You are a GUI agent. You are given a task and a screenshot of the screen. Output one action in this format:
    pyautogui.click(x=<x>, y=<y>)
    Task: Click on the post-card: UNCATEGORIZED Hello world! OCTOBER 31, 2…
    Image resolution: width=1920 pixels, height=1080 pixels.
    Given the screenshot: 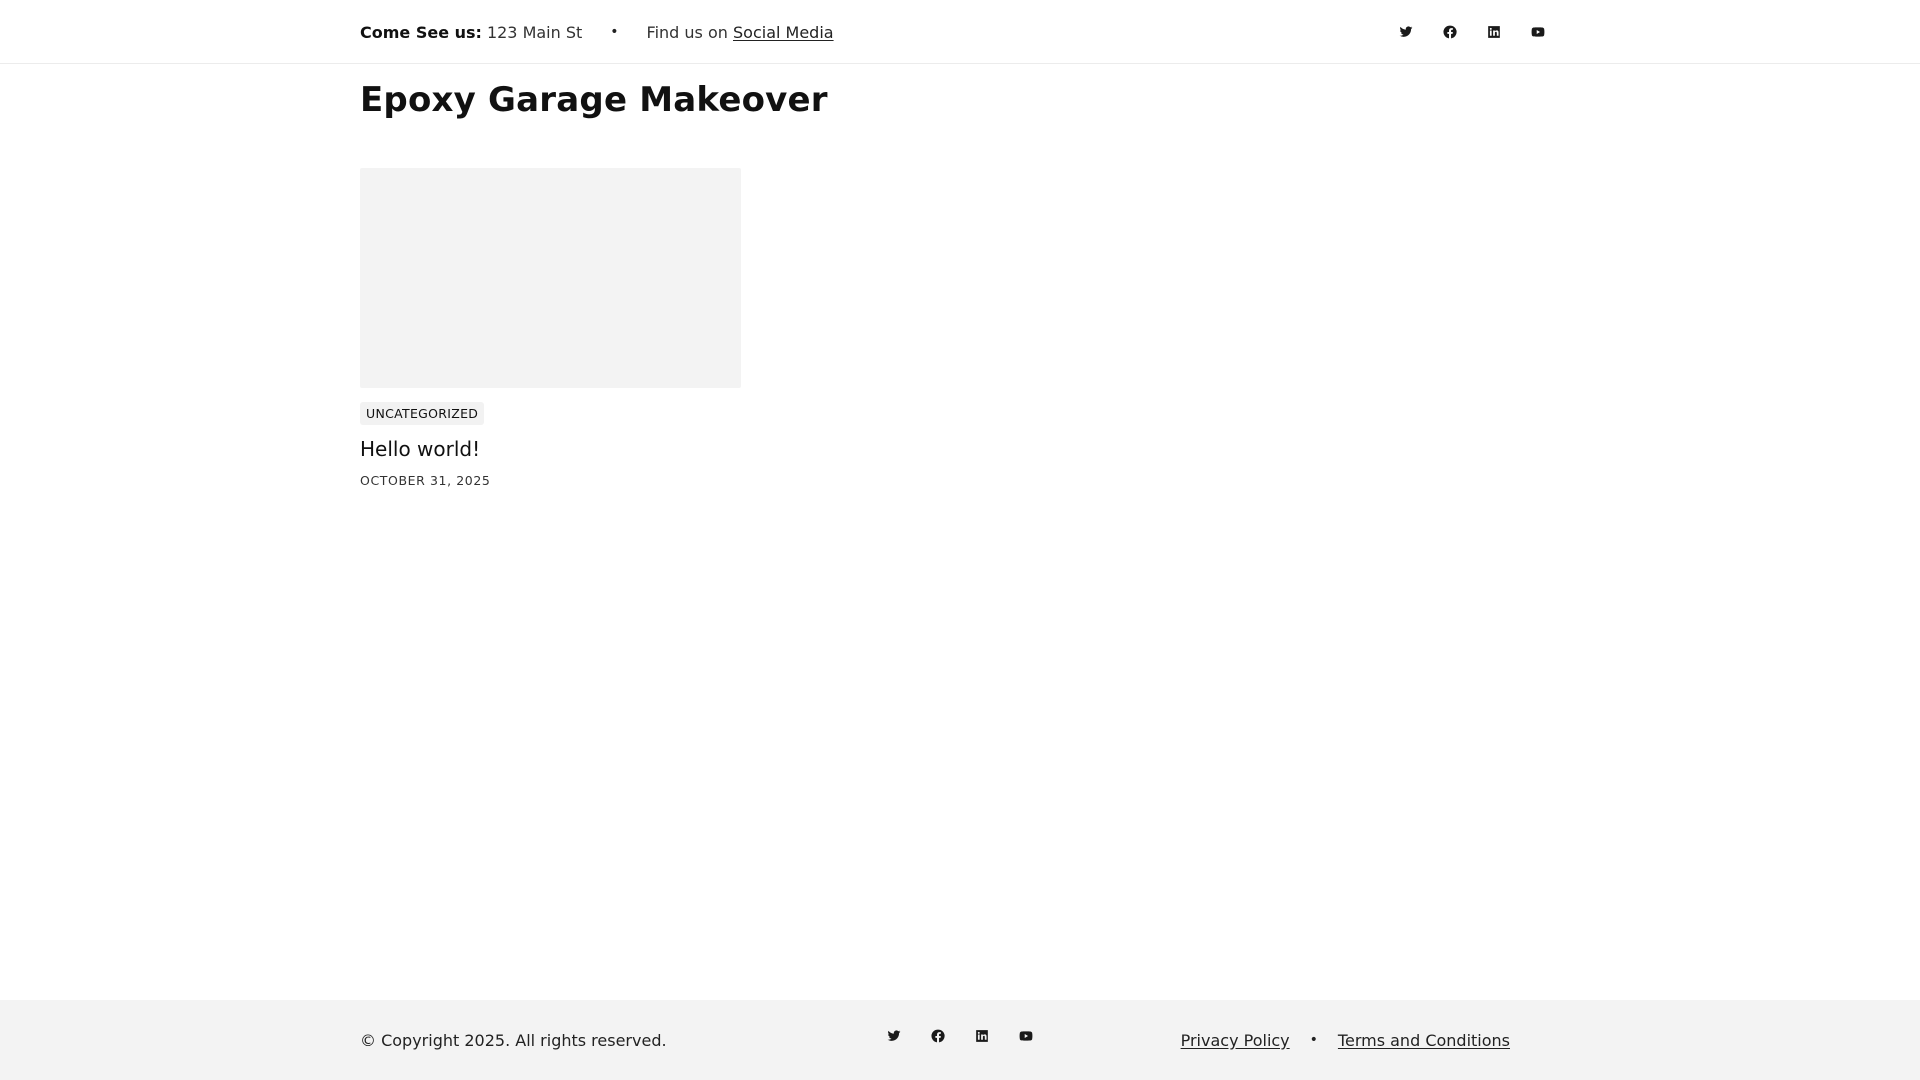 What is the action you would take?
    pyautogui.click(x=550, y=328)
    